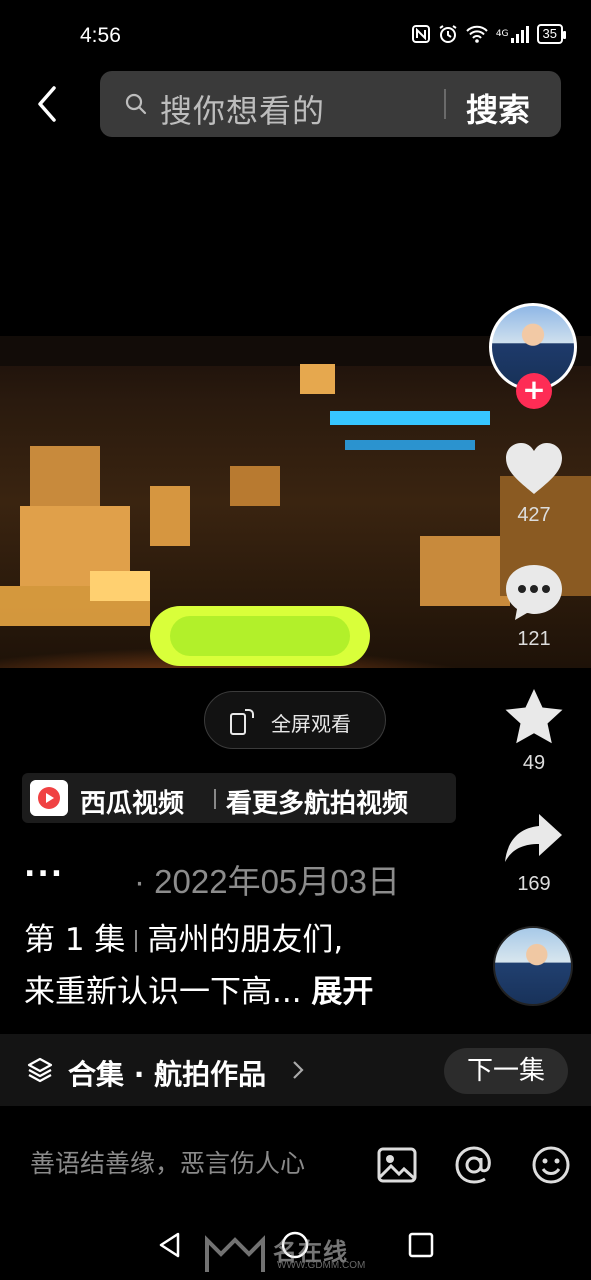  What do you see at coordinates (167, 1074) in the screenshot?
I see `collection-label: 合集 · 航拍作品` at bounding box center [167, 1074].